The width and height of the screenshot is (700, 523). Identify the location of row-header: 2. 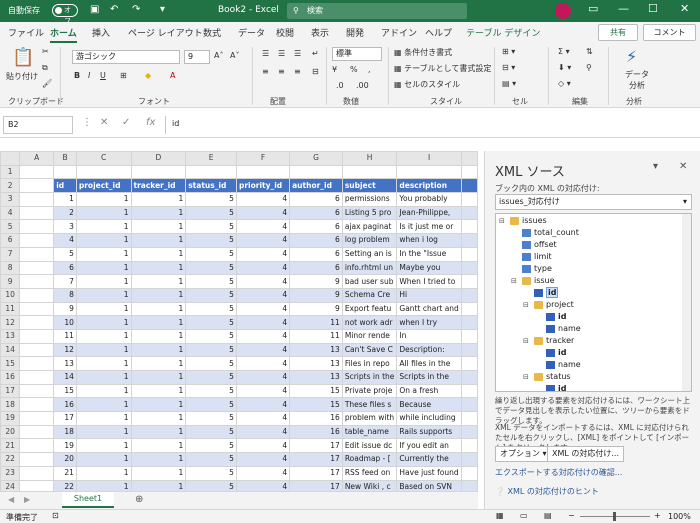
(10, 186).